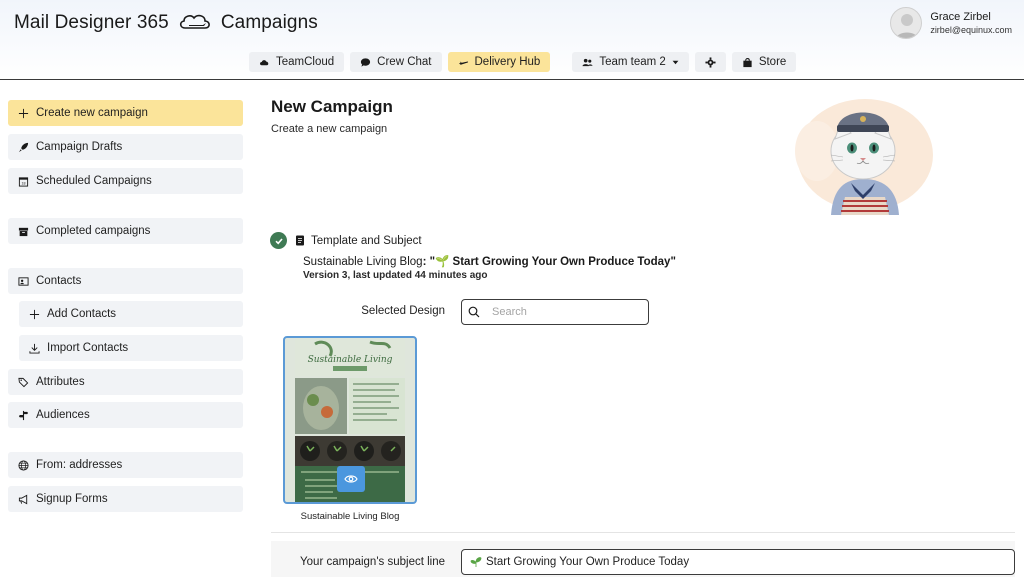 This screenshot has height=579, width=1024. I want to click on calendar-icon: 18, so click(23, 181).